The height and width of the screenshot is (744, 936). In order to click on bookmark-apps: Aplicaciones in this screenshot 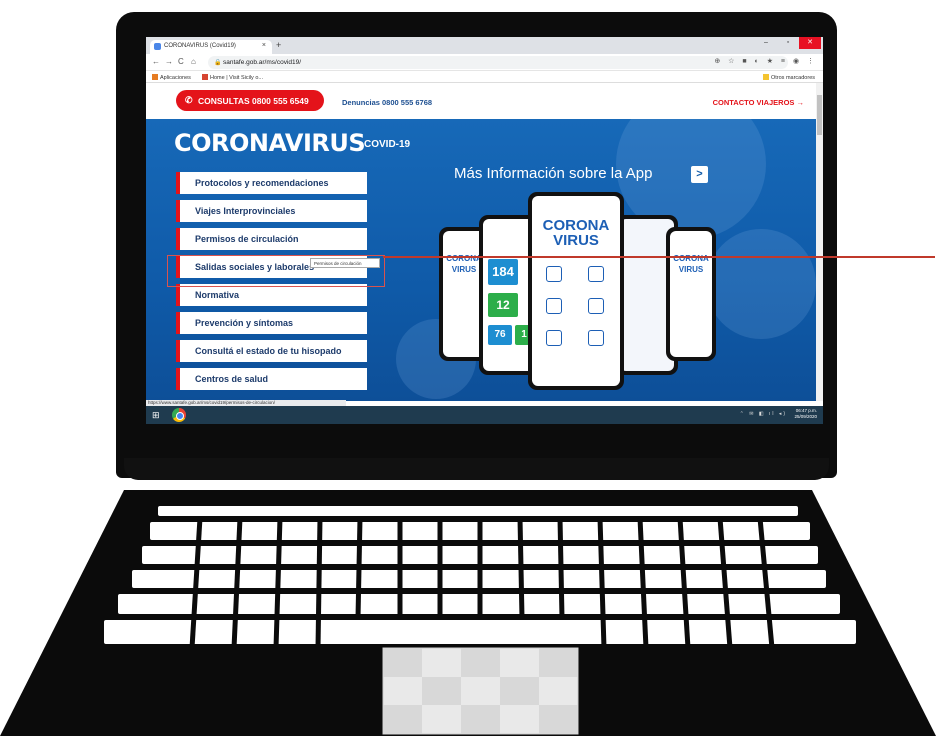, I will do `click(171, 77)`.